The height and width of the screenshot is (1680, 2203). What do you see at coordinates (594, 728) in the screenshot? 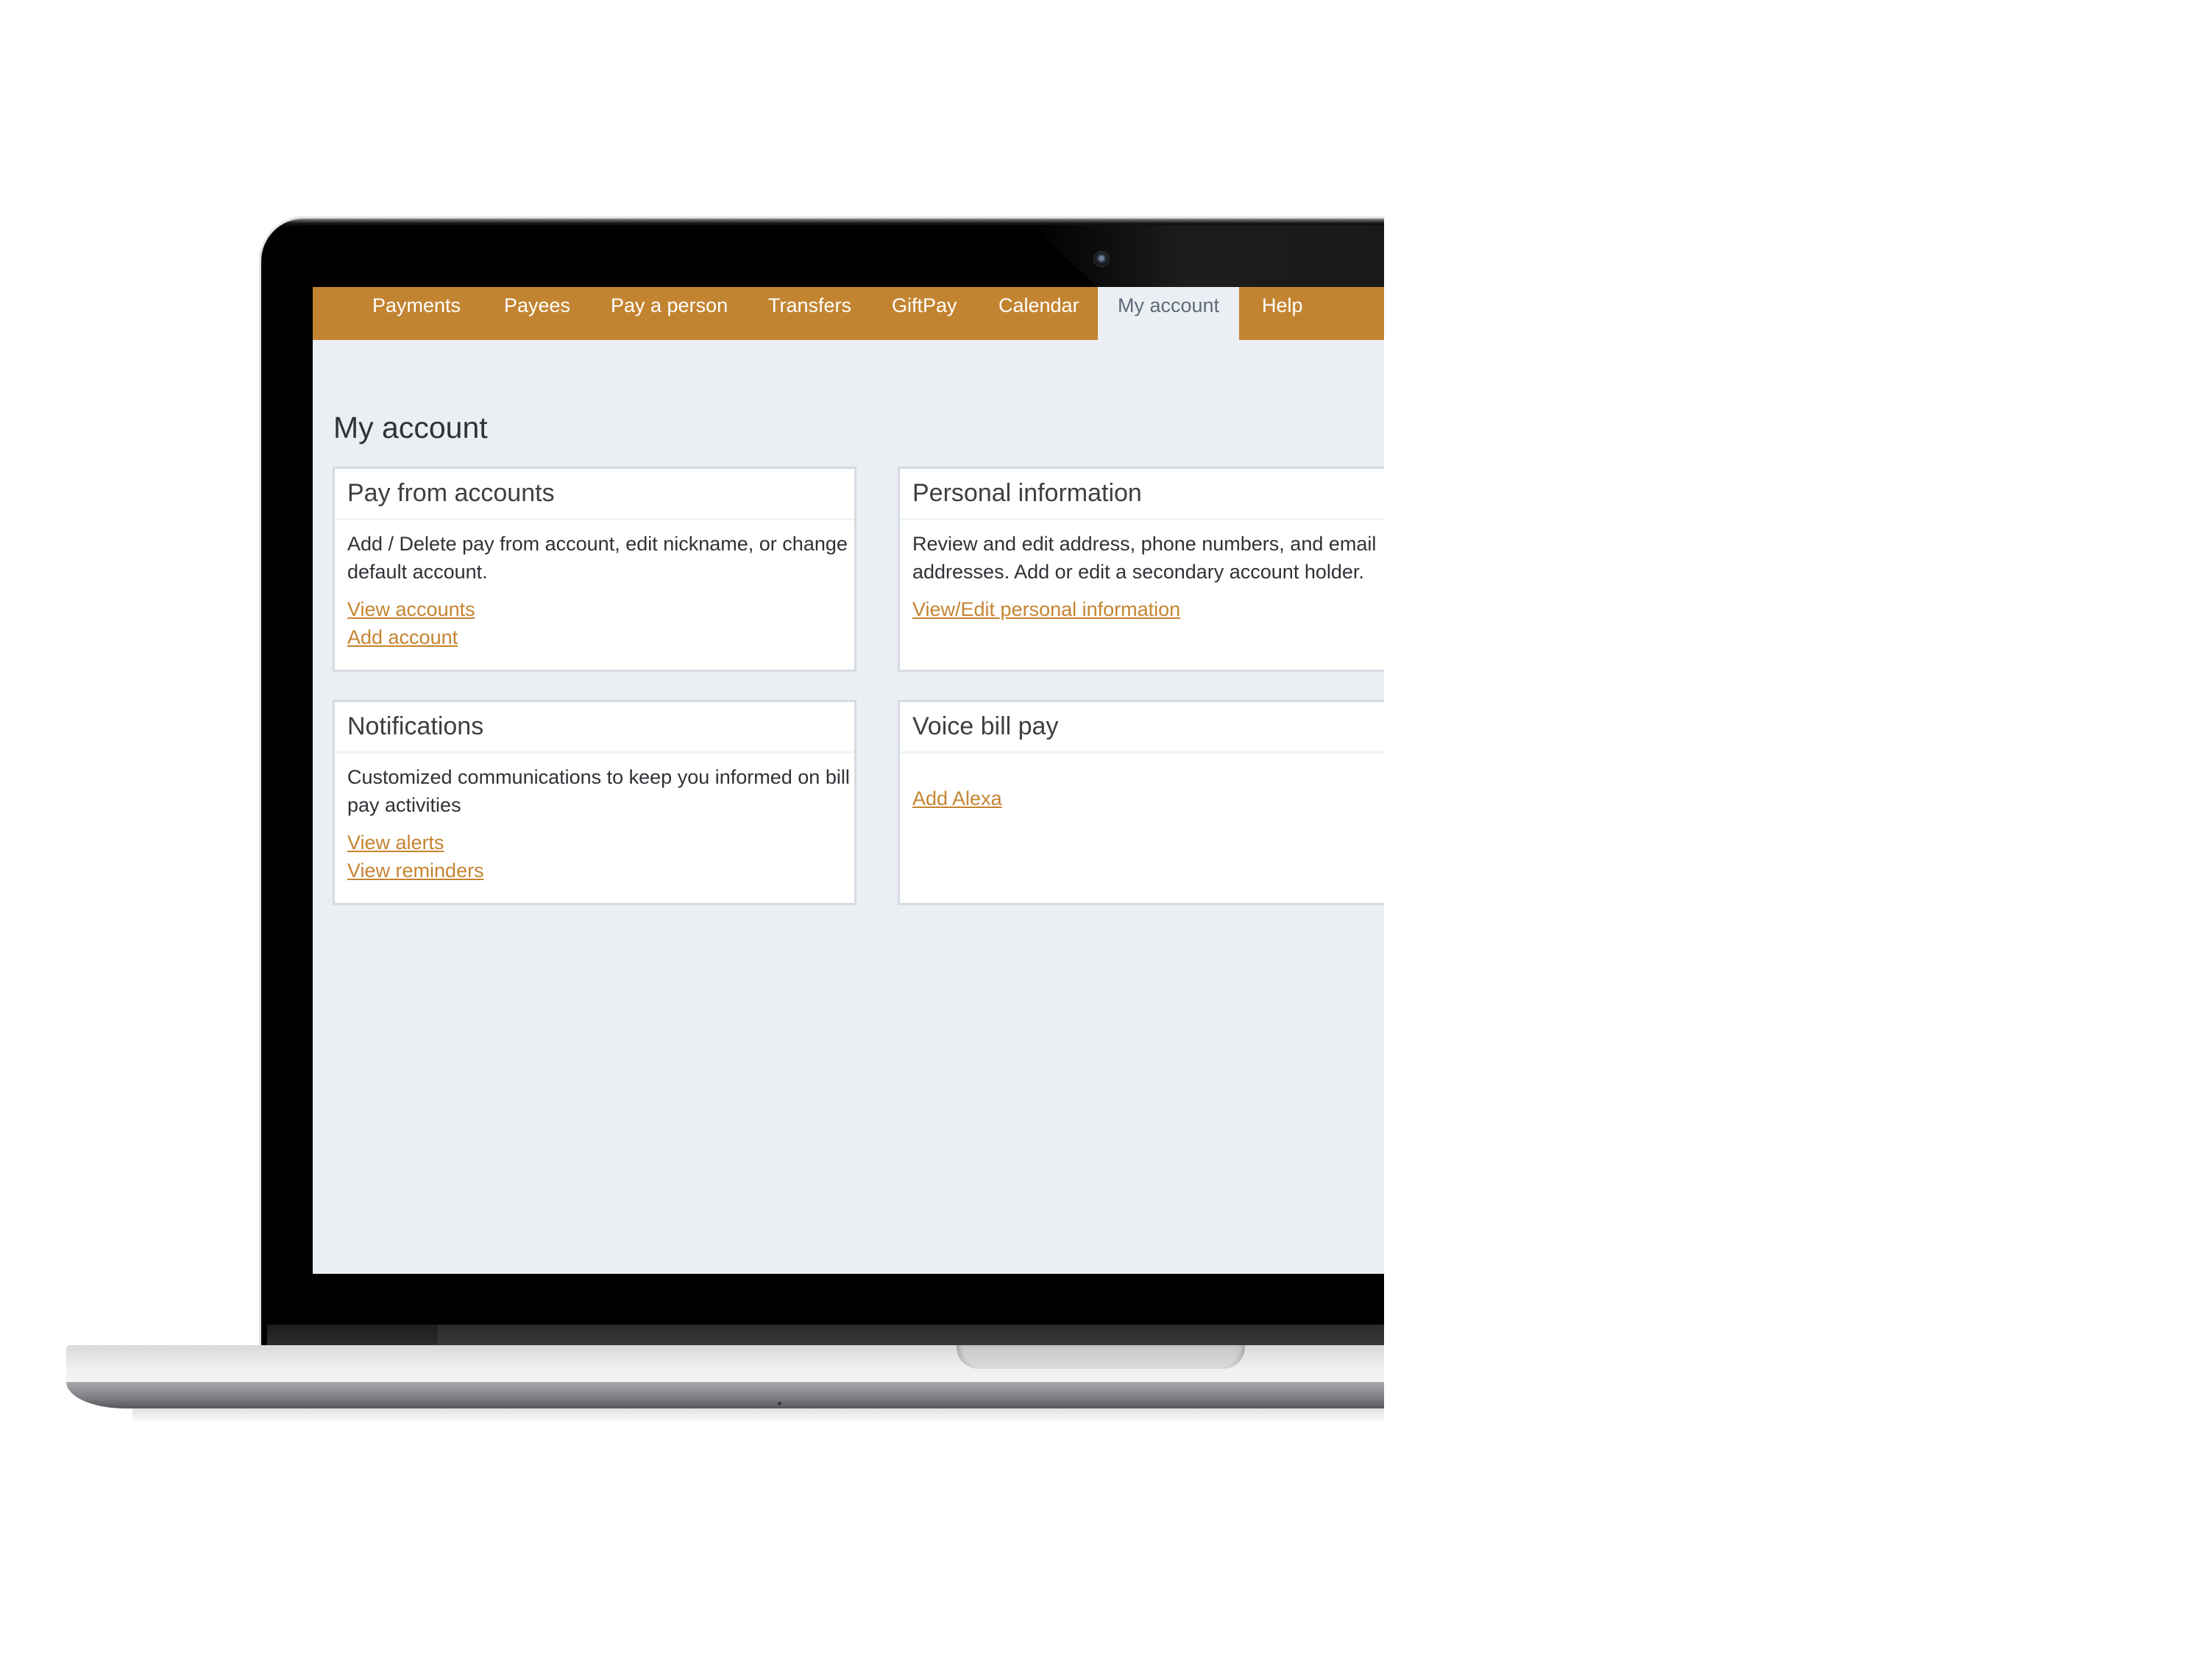
I see `card-header: Notifications` at bounding box center [594, 728].